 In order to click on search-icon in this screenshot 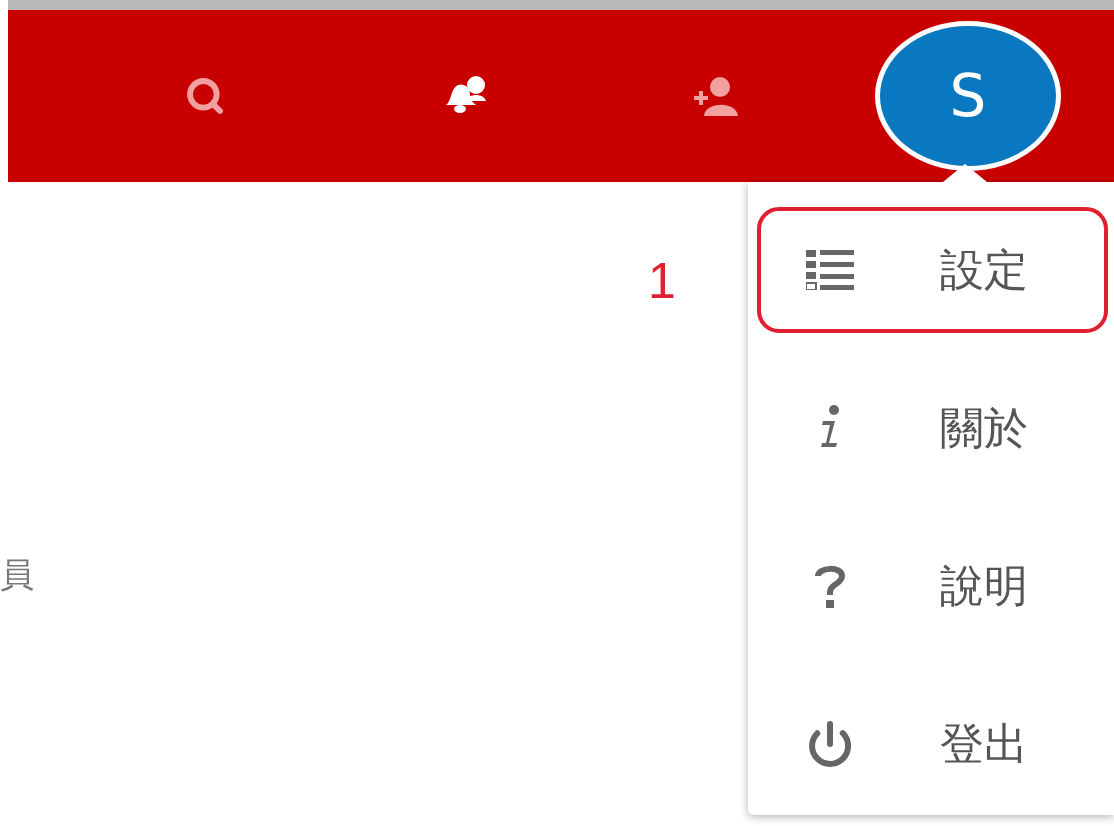, I will do `click(205, 96)`.